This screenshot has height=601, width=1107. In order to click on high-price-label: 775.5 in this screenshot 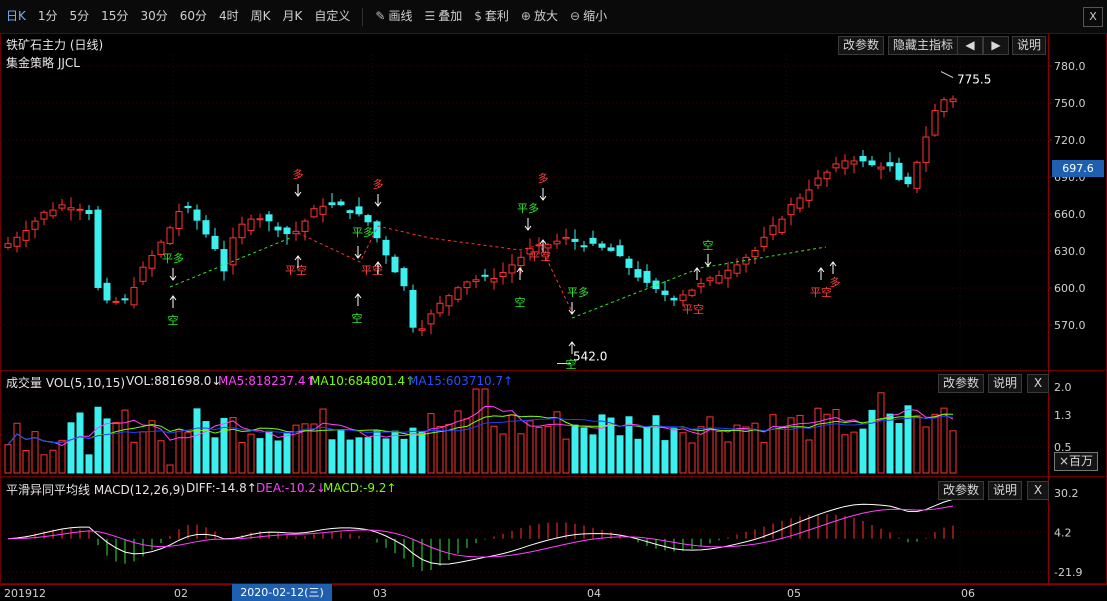, I will do `click(974, 80)`.